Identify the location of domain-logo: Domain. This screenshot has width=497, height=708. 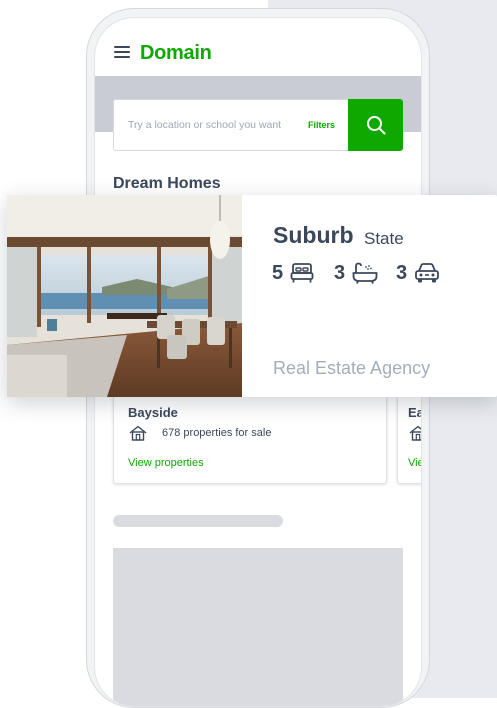
(176, 53).